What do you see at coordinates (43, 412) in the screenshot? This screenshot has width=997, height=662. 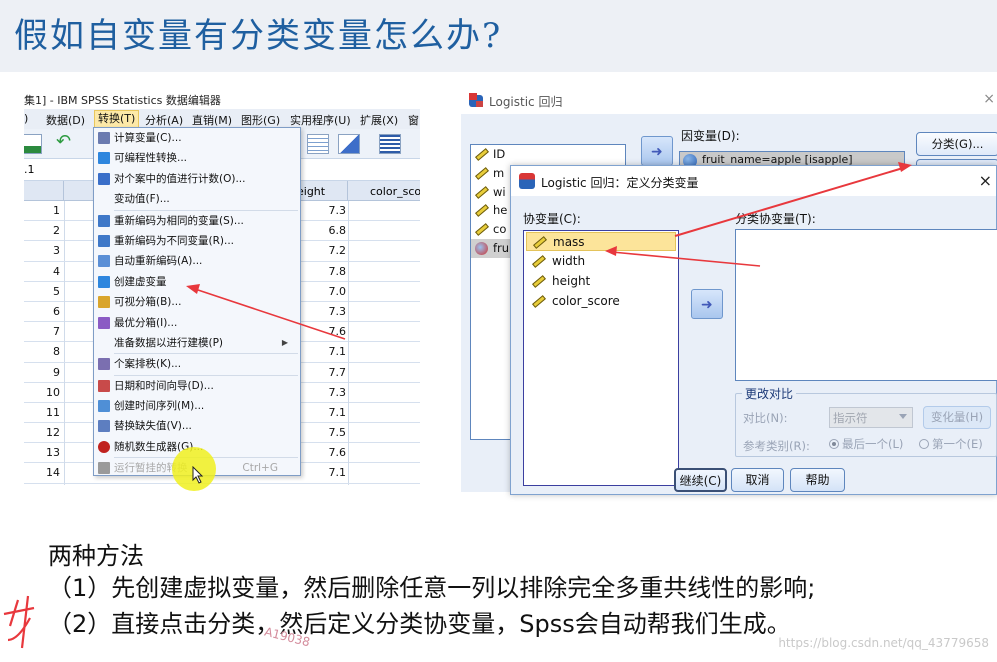 I see `row-number: 11` at bounding box center [43, 412].